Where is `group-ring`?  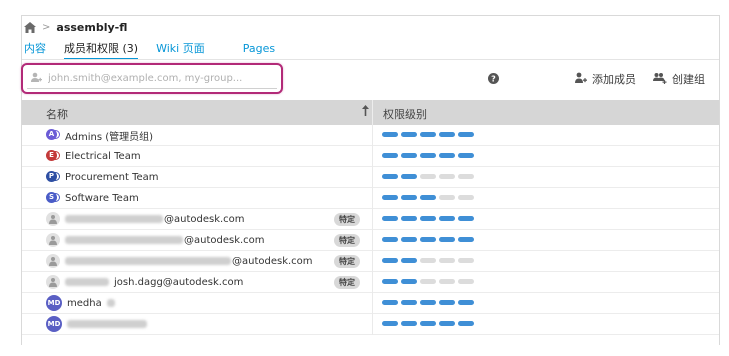
group-ring is located at coordinates (57, 134).